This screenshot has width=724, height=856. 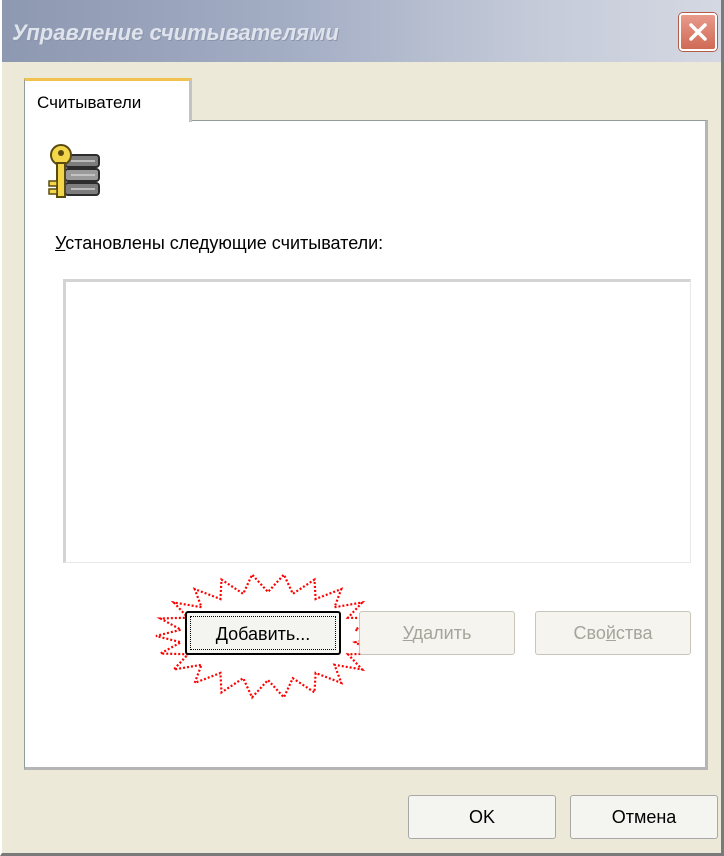 What do you see at coordinates (407, 633) in the screenshot?
I see `delete-accelerator: У` at bounding box center [407, 633].